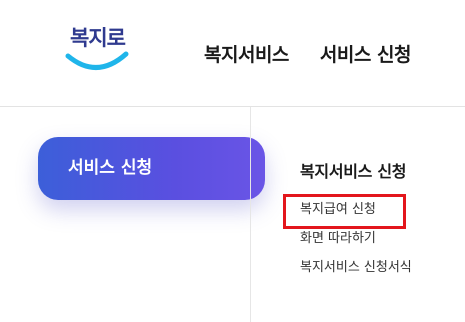 This screenshot has width=465, height=322. I want to click on topnav-item-welfare-services: 복지서비스, so click(246, 53).